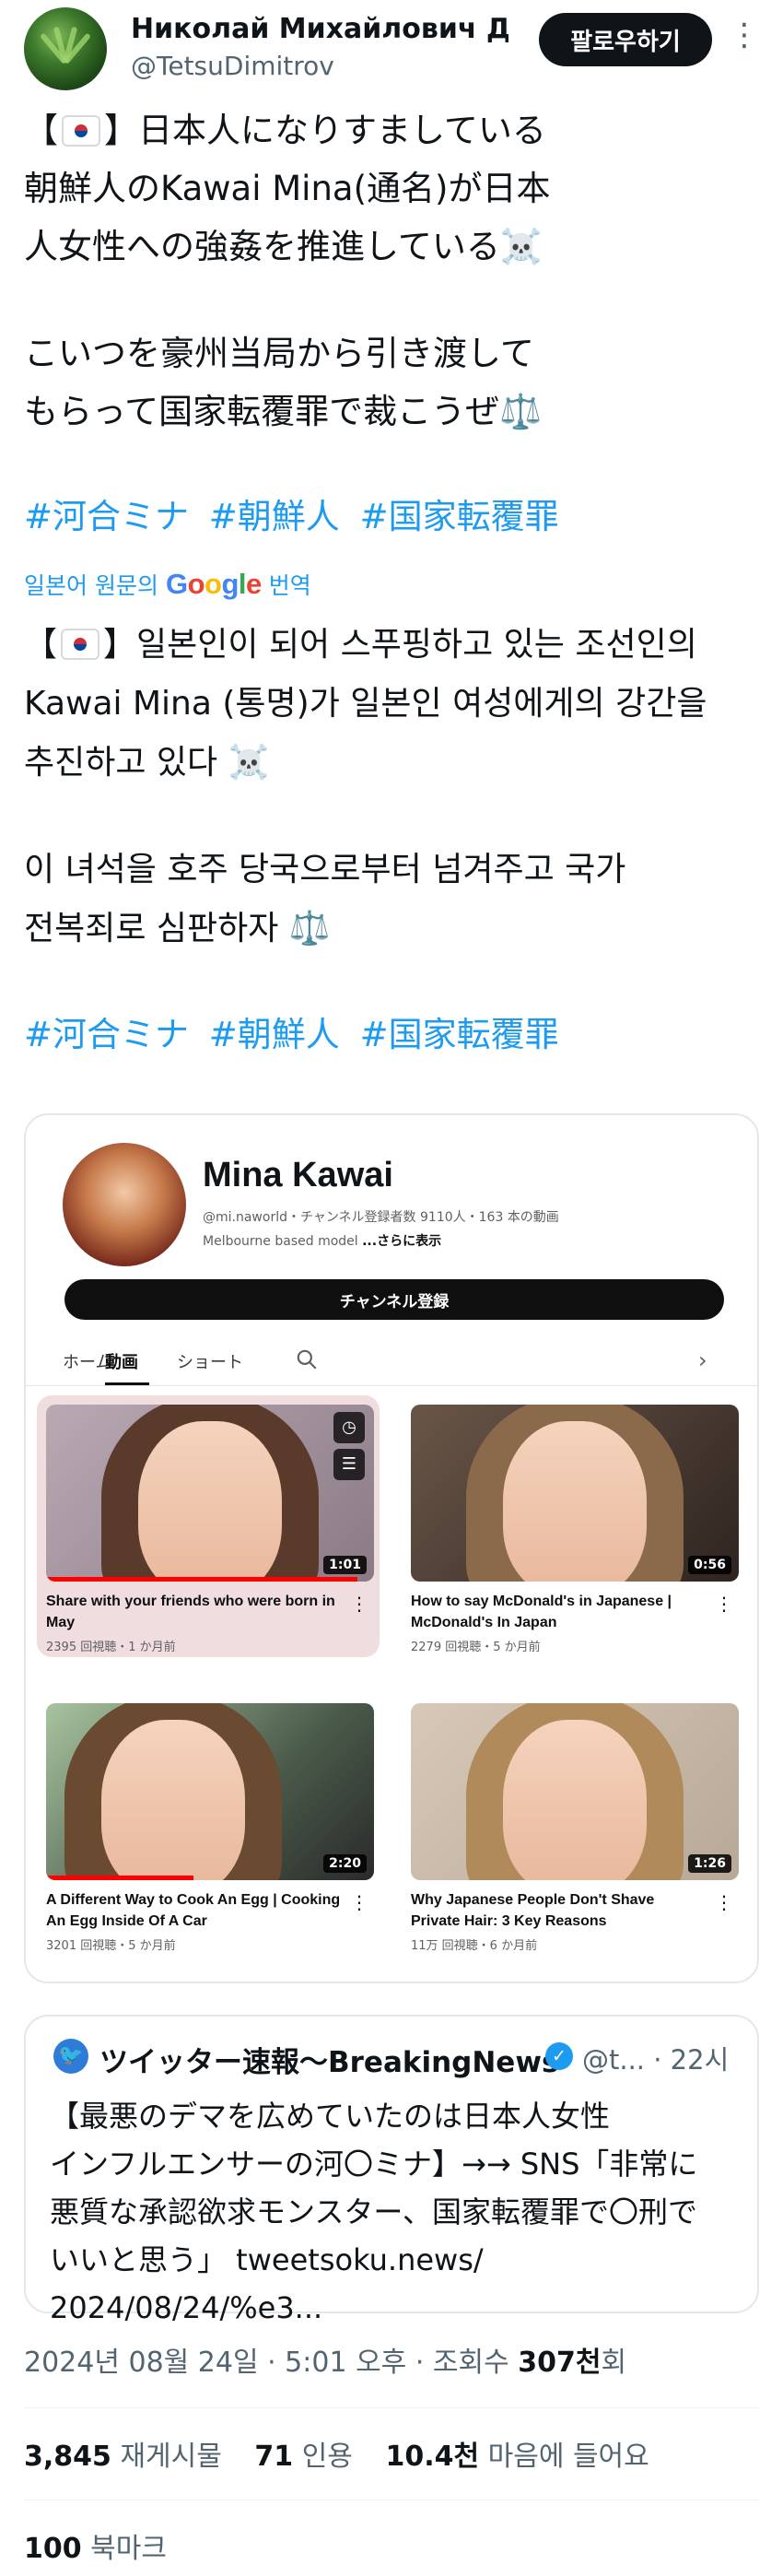  What do you see at coordinates (391, 1360) in the screenshot?
I see `channel-tabs: ホーム 動画 ショート ›` at bounding box center [391, 1360].